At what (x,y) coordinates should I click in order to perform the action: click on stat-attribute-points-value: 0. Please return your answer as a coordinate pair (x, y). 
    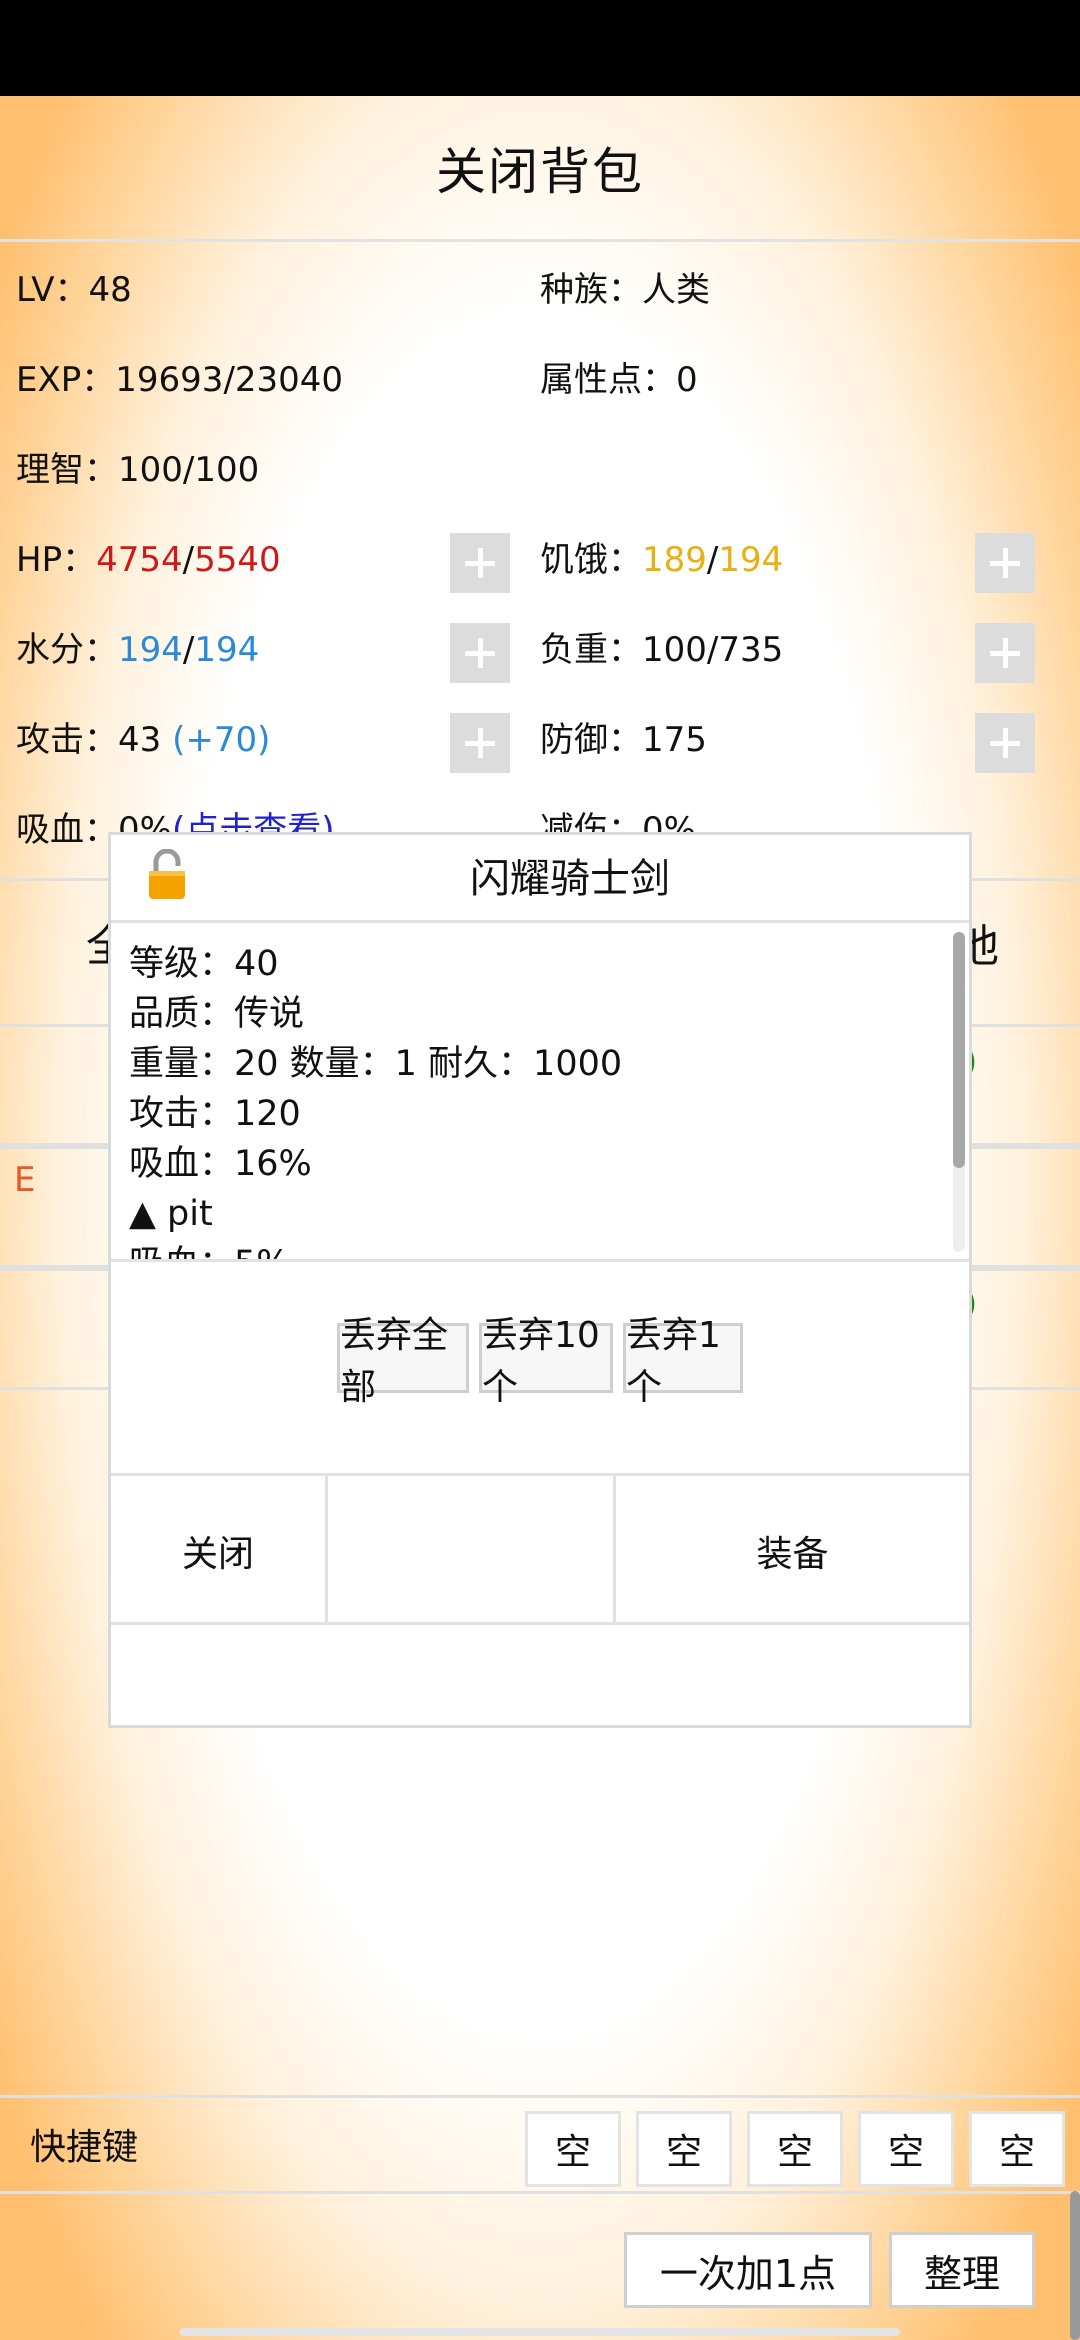
    Looking at the image, I should click on (687, 380).